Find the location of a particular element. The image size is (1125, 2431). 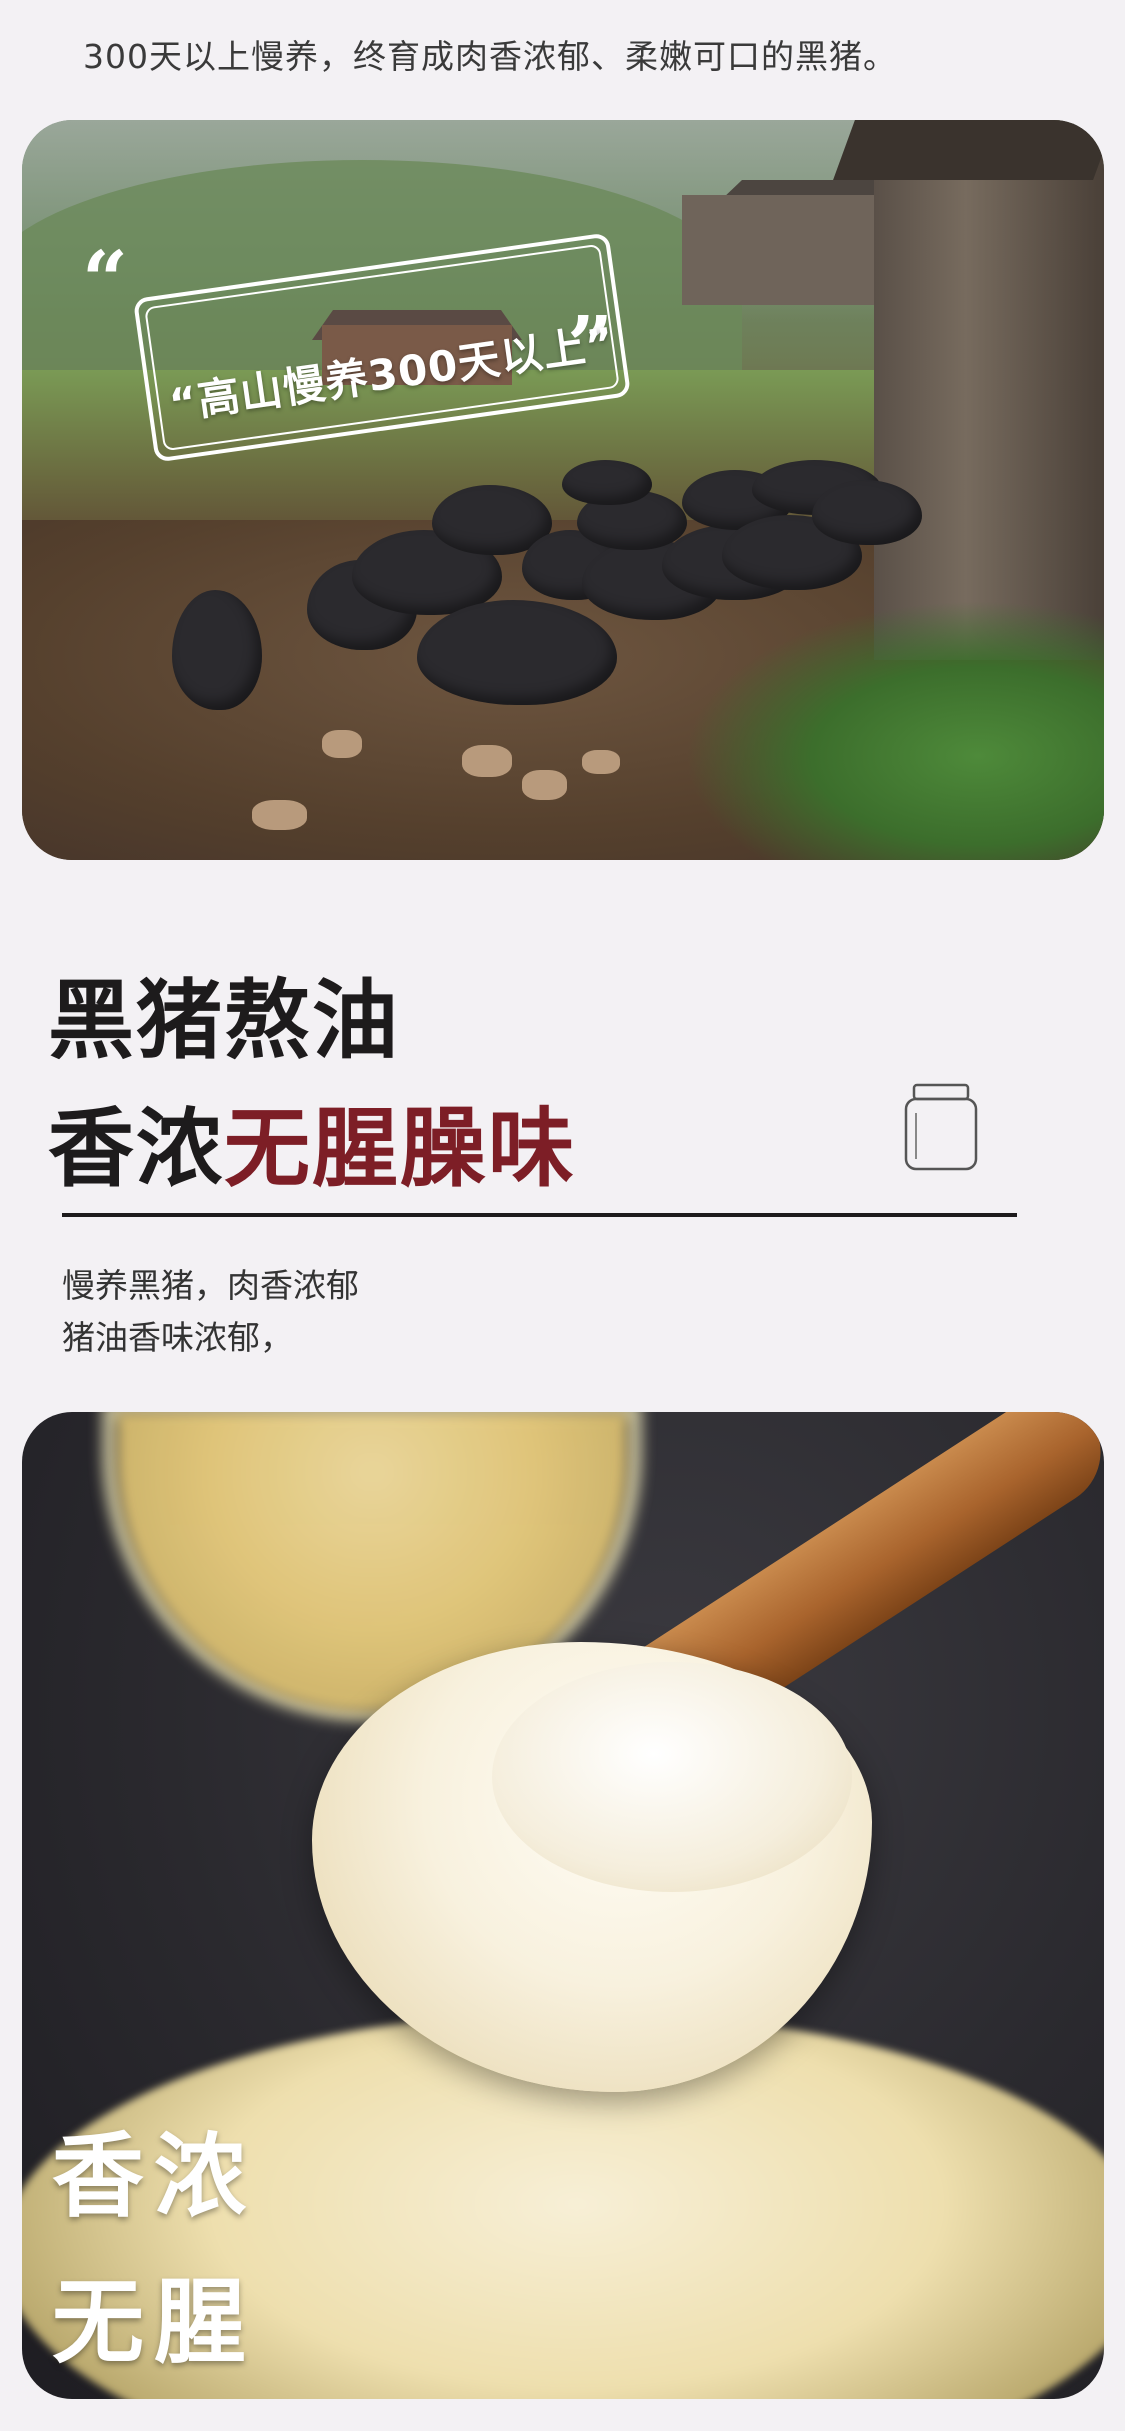

wooden-house-roof is located at coordinates (968, 150).